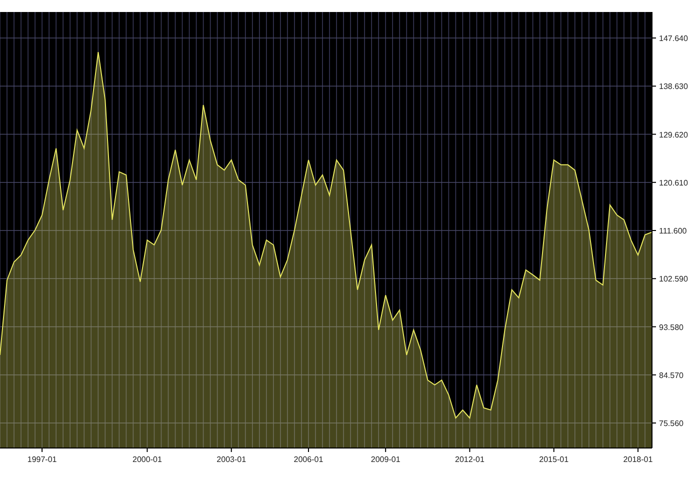 Image resolution: width=700 pixels, height=480 pixels. What do you see at coordinates (673, 135) in the screenshot?
I see `y-tick-label: 129.620` at bounding box center [673, 135].